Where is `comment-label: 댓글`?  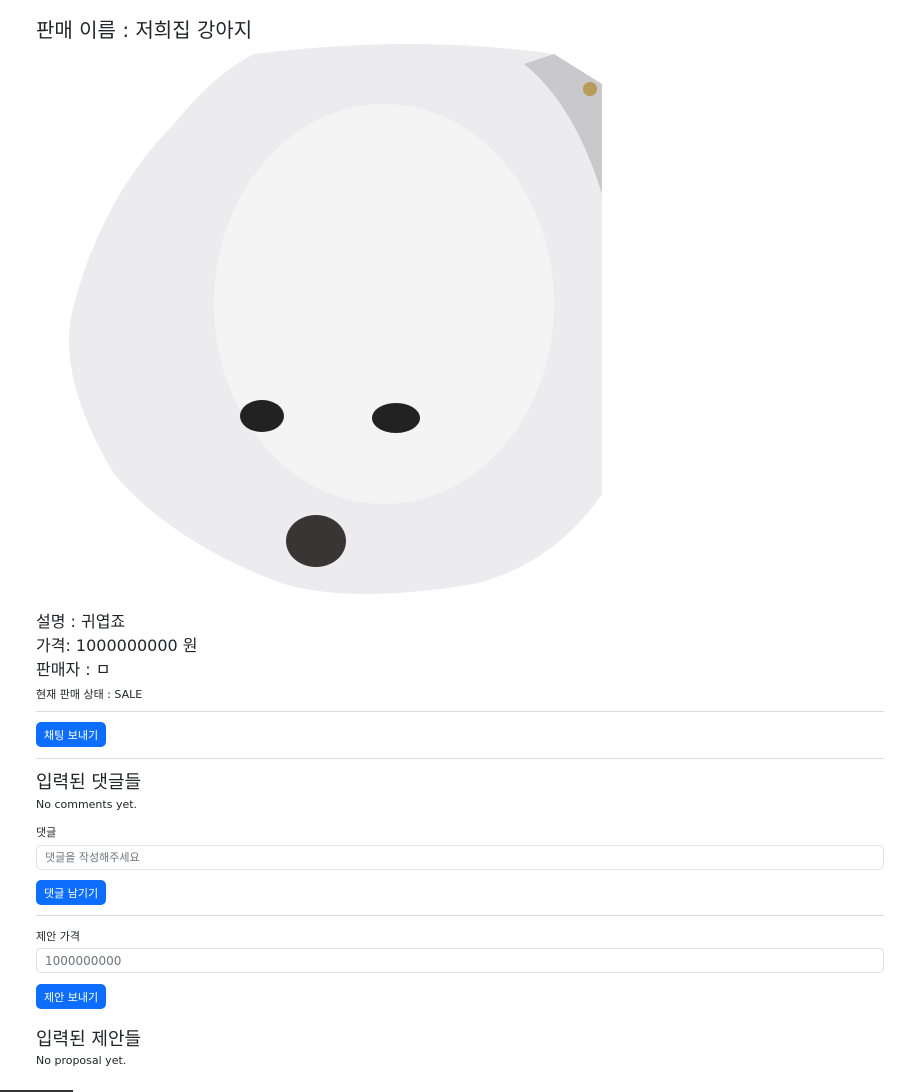
comment-label: 댓글 is located at coordinates (46, 832).